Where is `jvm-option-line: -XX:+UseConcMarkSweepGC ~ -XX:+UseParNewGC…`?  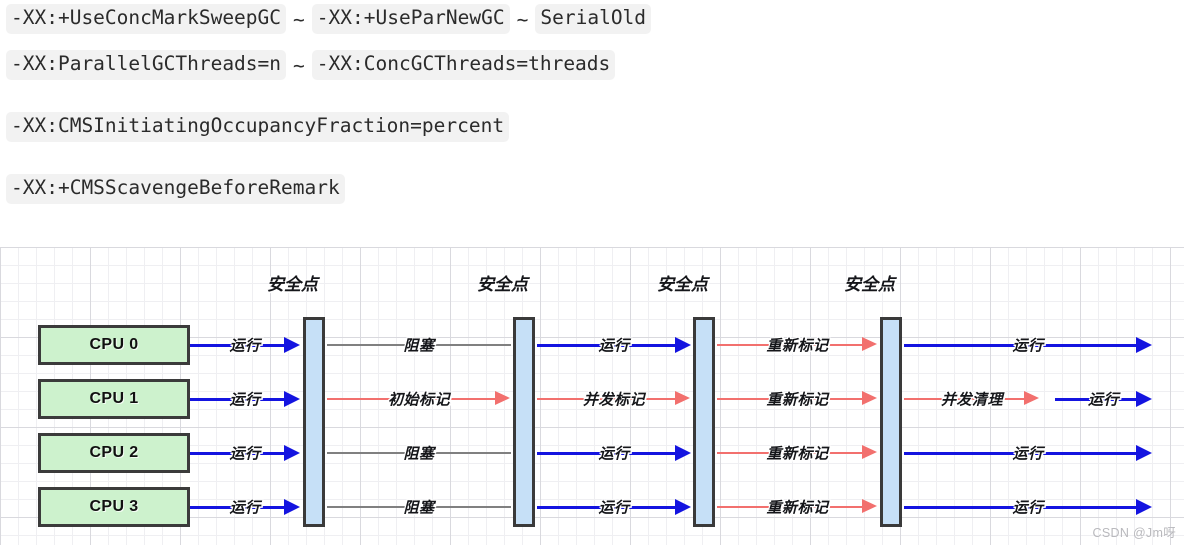
jvm-option-line: -XX:+UseConcMarkSweepGC ~ -XX:+UseParNewGC… is located at coordinates (592, 17).